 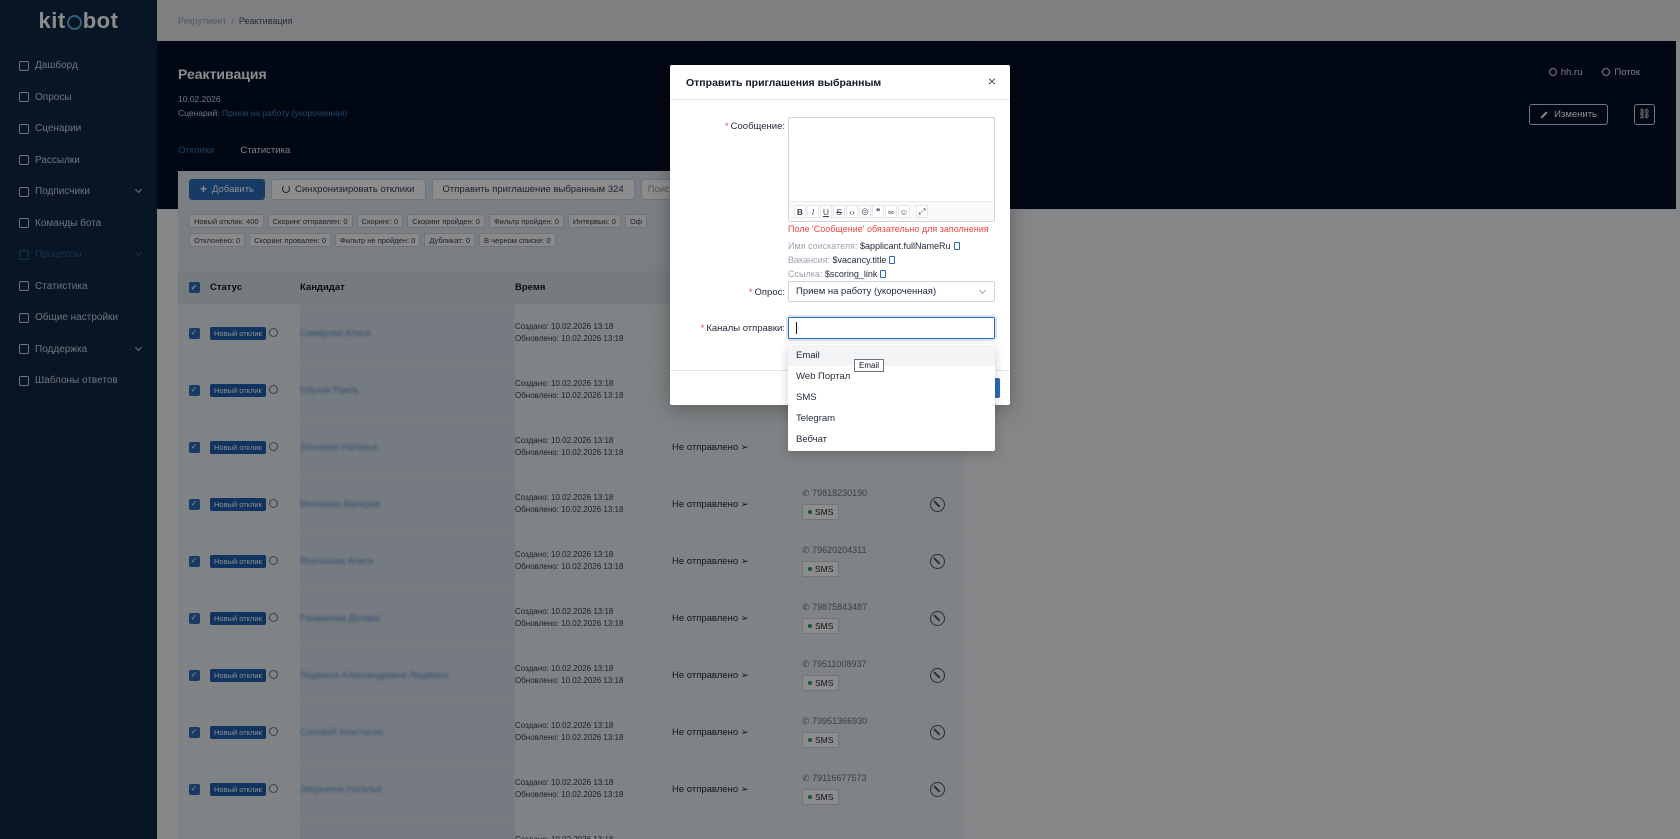 I want to click on channels-dropdown: Email Web Портал SMS Telegram Вебчат, so click(x=891, y=397).